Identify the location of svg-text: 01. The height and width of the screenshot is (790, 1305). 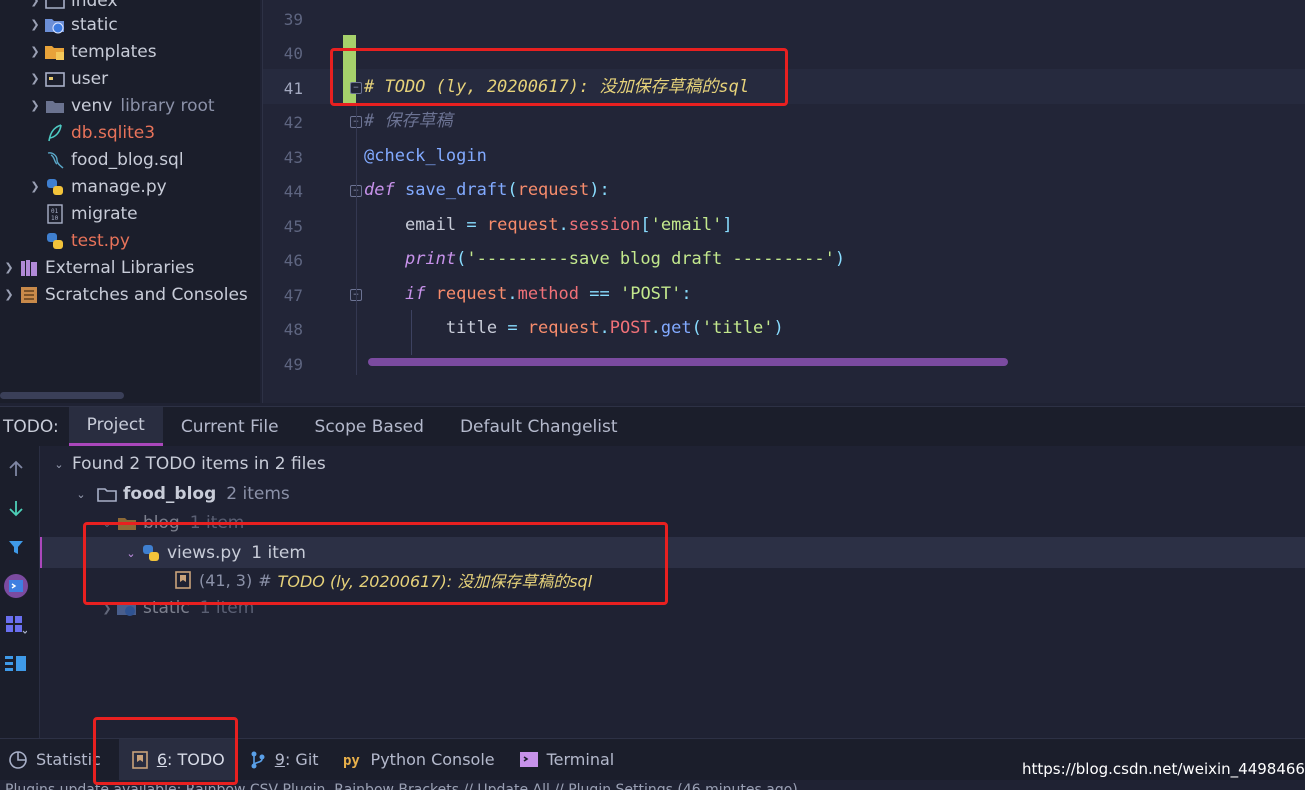
(55, 211).